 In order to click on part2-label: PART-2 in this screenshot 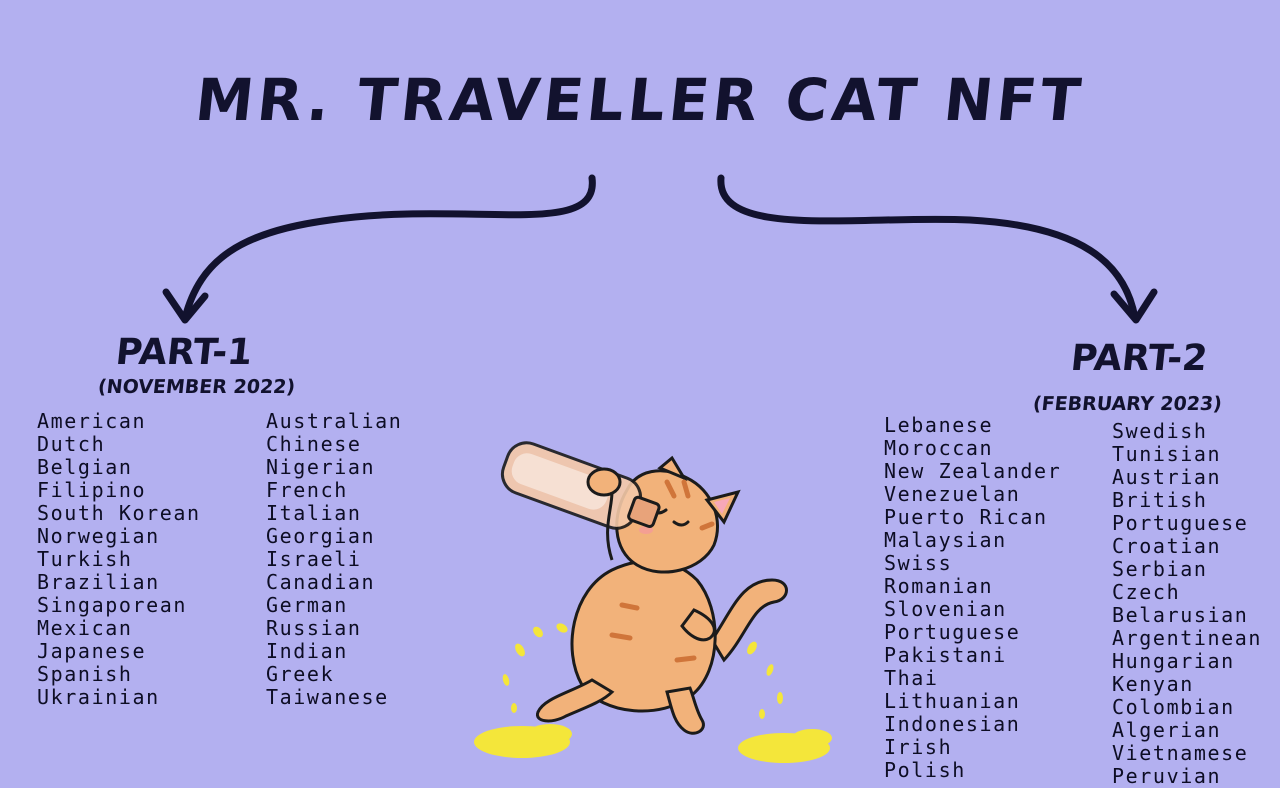, I will do `click(1139, 358)`.